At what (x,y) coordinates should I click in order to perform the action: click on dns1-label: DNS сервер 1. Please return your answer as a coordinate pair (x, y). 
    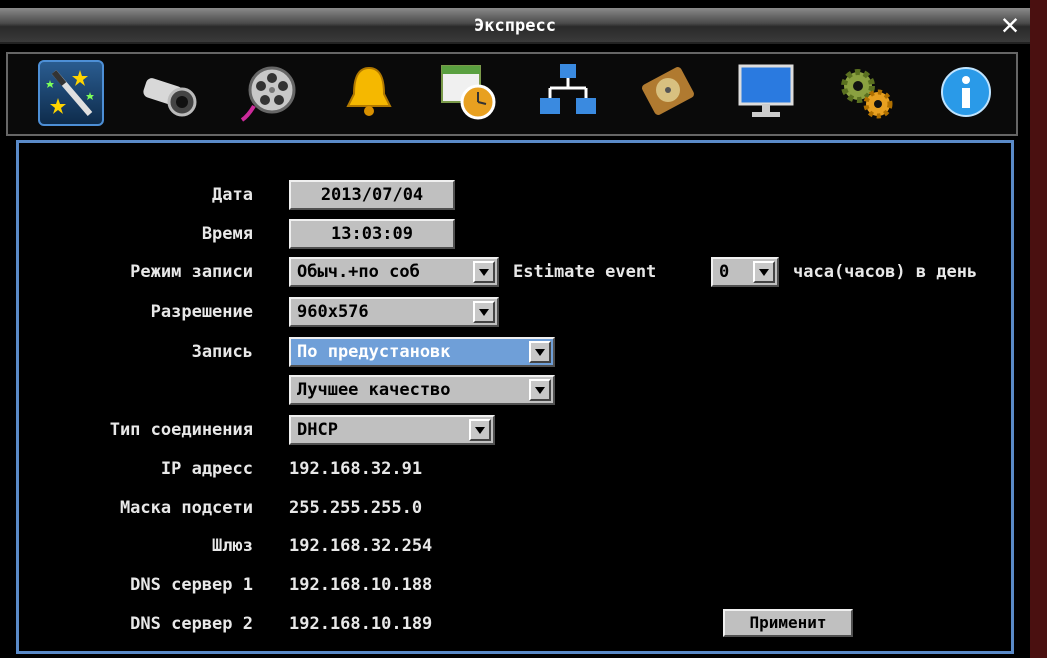
    Looking at the image, I should click on (191, 585).